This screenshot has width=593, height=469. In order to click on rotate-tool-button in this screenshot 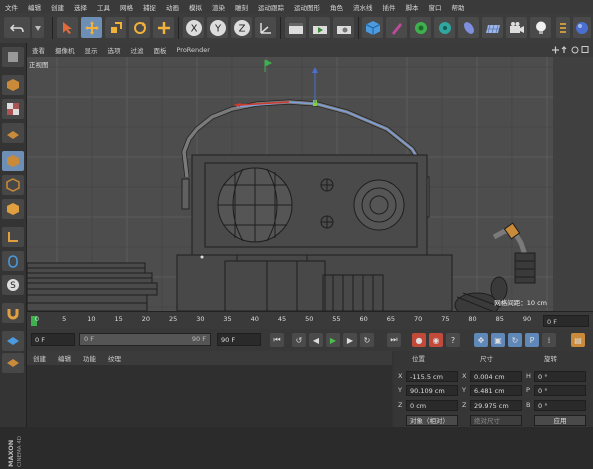, I will do `click(139, 27)`.